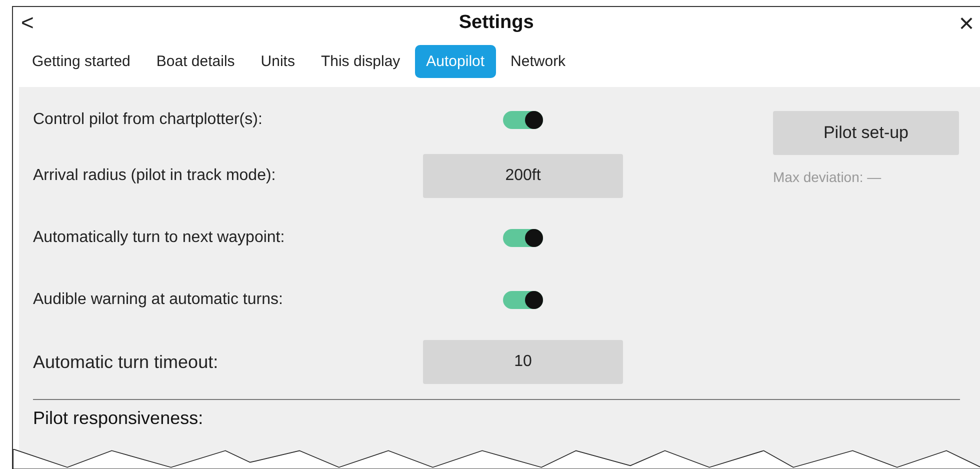  Describe the element at coordinates (966, 23) in the screenshot. I see `close-button: ×` at that location.